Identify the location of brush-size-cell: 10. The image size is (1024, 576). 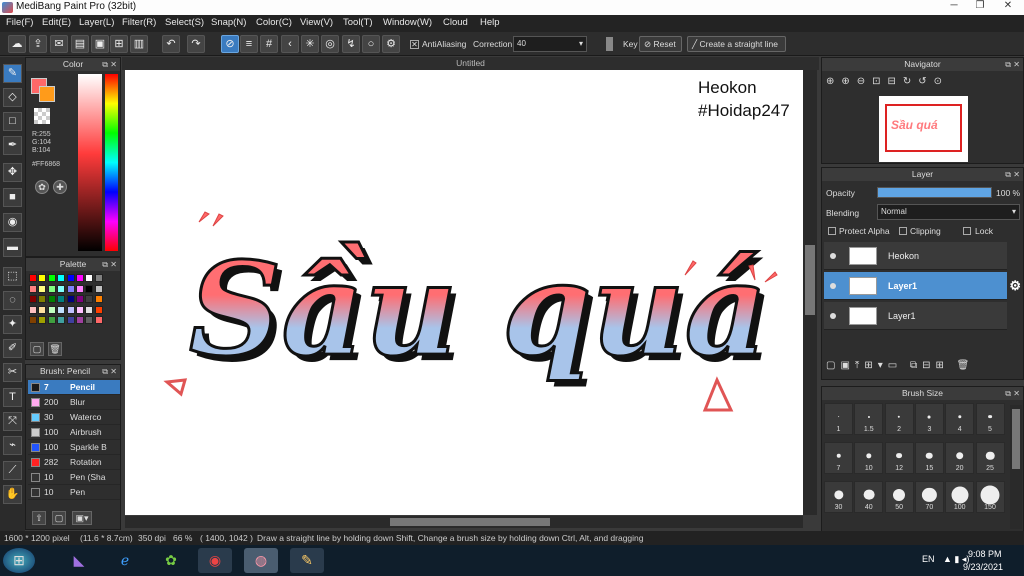
(869, 458).